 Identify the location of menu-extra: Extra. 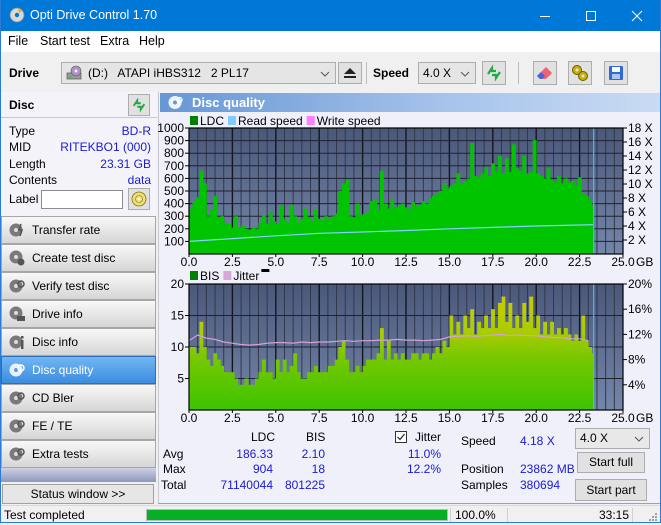
(114, 41).